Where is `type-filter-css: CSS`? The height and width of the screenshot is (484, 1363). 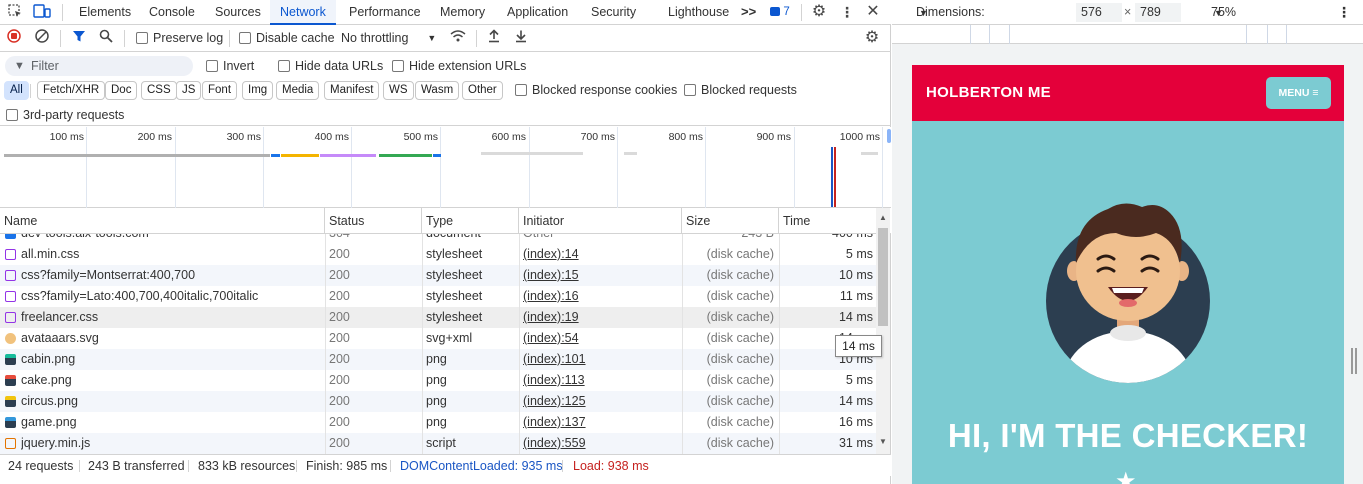
type-filter-css: CSS is located at coordinates (159, 90).